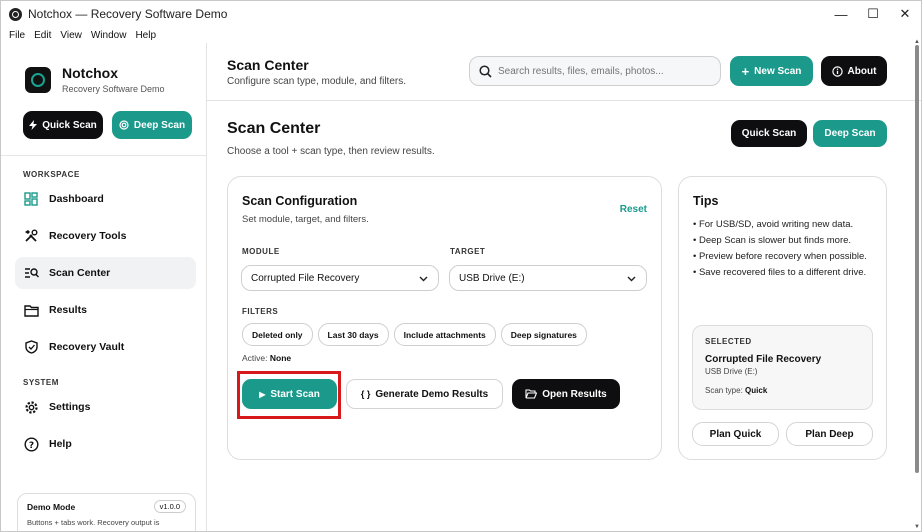 The image size is (922, 532). Describe the element at coordinates (63, 125) in the screenshot. I see `sidebar-quick-scan-button: Quick Scan` at that location.